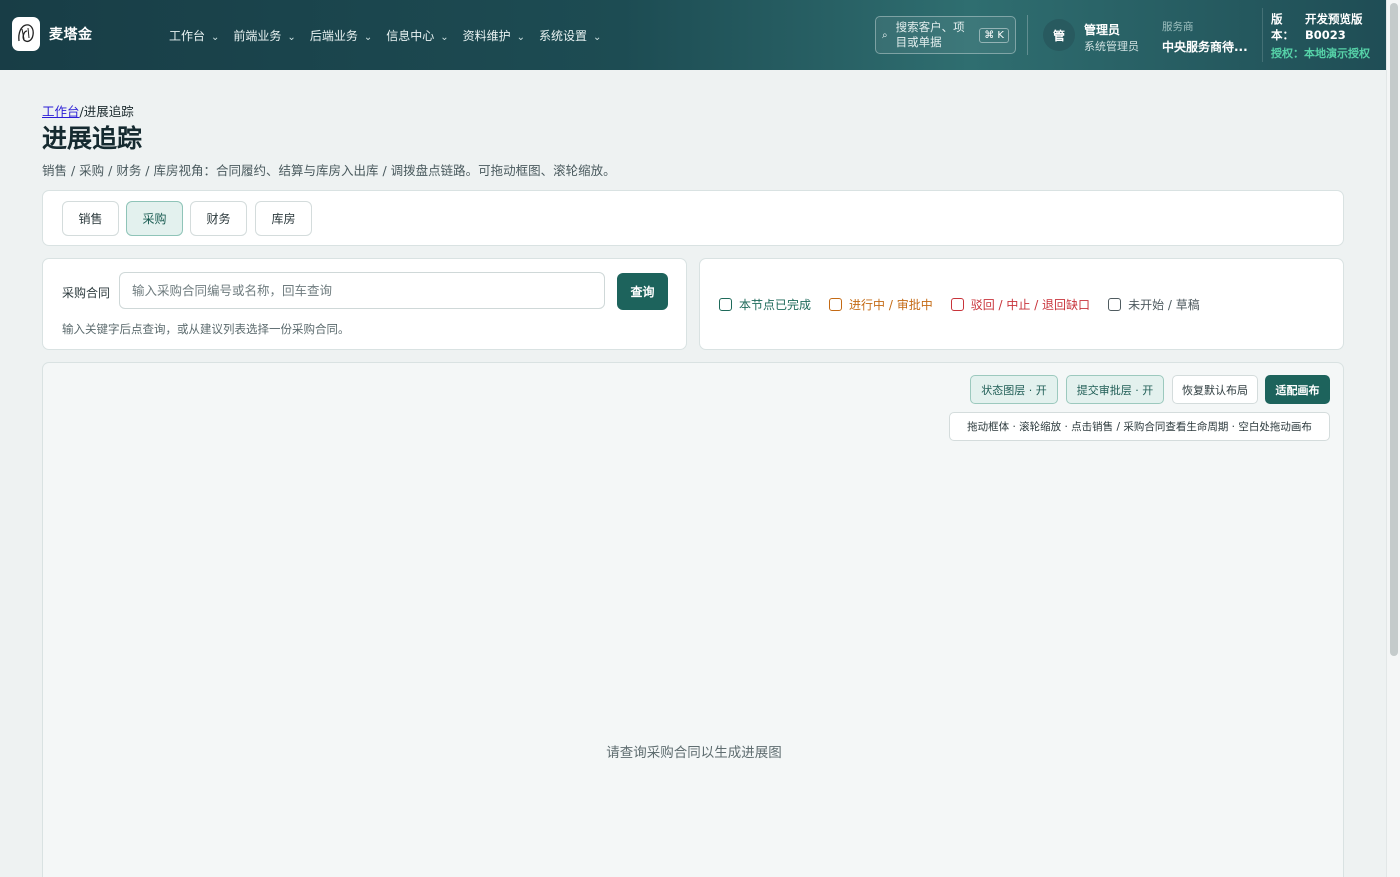 This screenshot has height=877, width=1400. I want to click on service-provider-label: 服务商, so click(1178, 27).